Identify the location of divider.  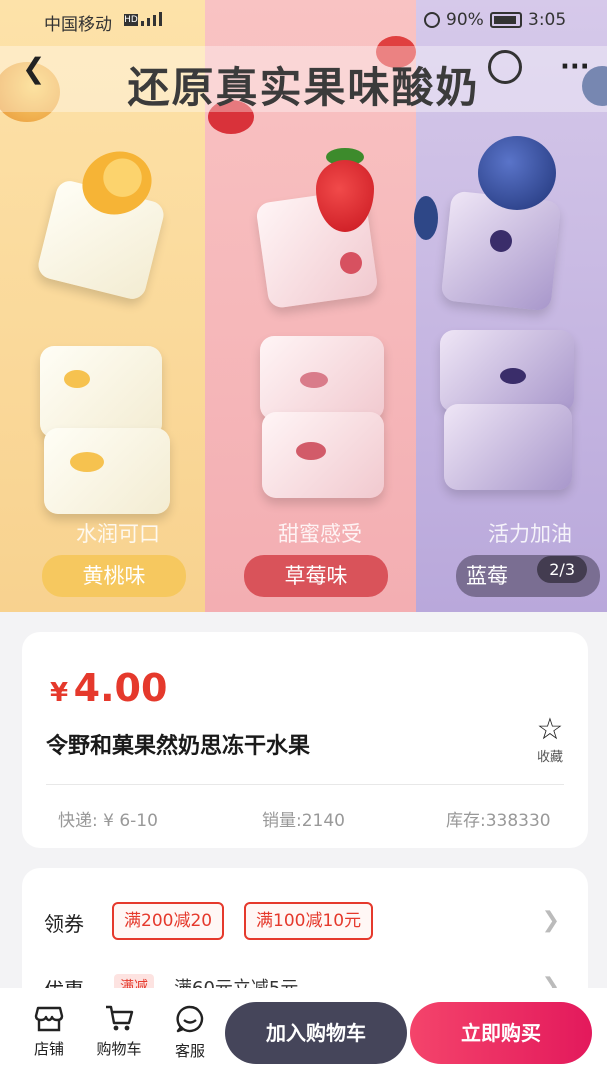
(305, 784).